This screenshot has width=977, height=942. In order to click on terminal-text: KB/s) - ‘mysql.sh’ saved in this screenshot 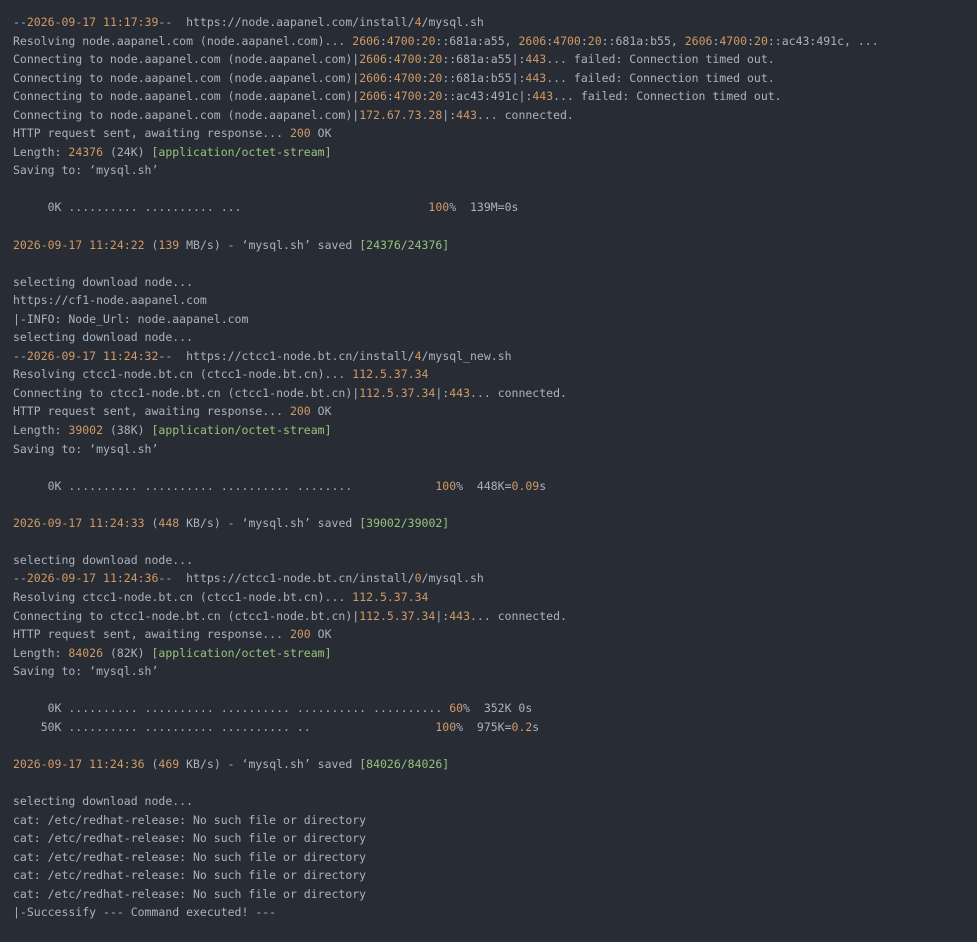, I will do `click(269, 763)`.